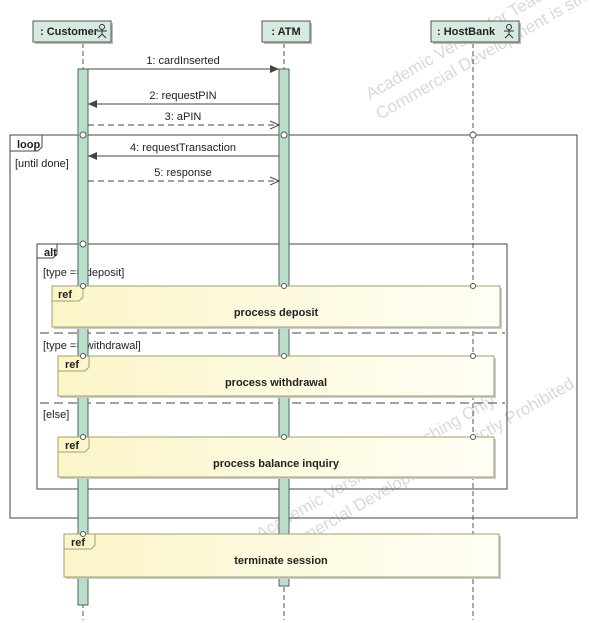 This screenshot has height=623, width=611. Describe the element at coordinates (83, 337) in the screenshot. I see `customer-activation` at that location.